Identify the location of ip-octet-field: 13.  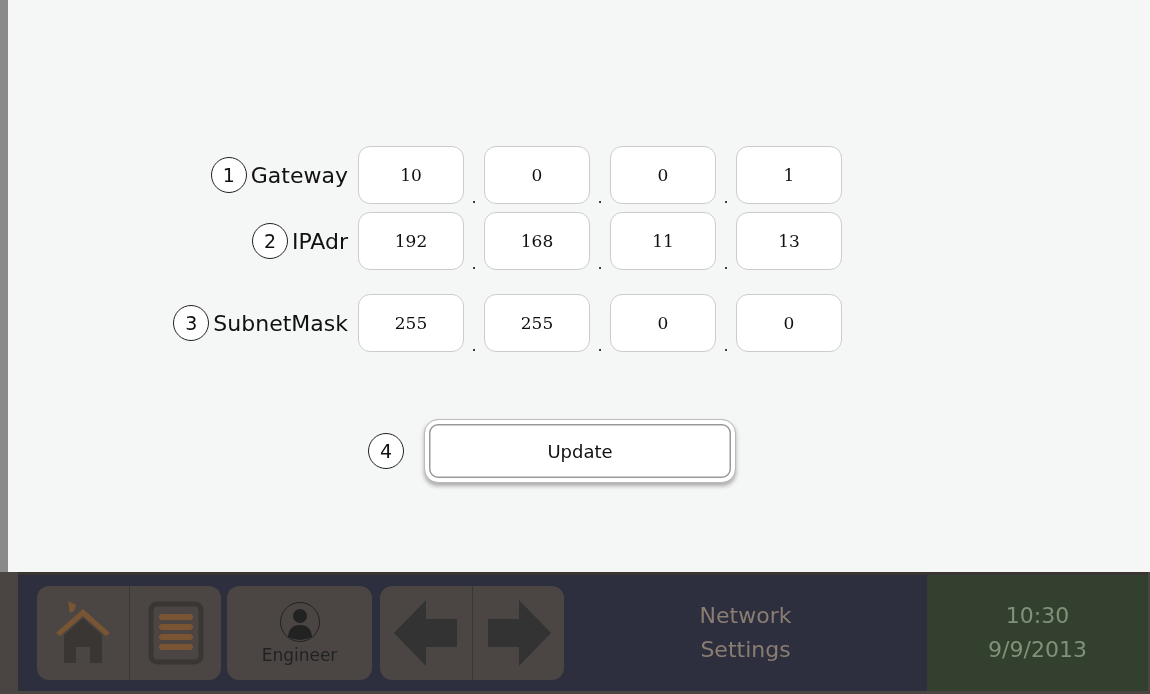
(789, 241).